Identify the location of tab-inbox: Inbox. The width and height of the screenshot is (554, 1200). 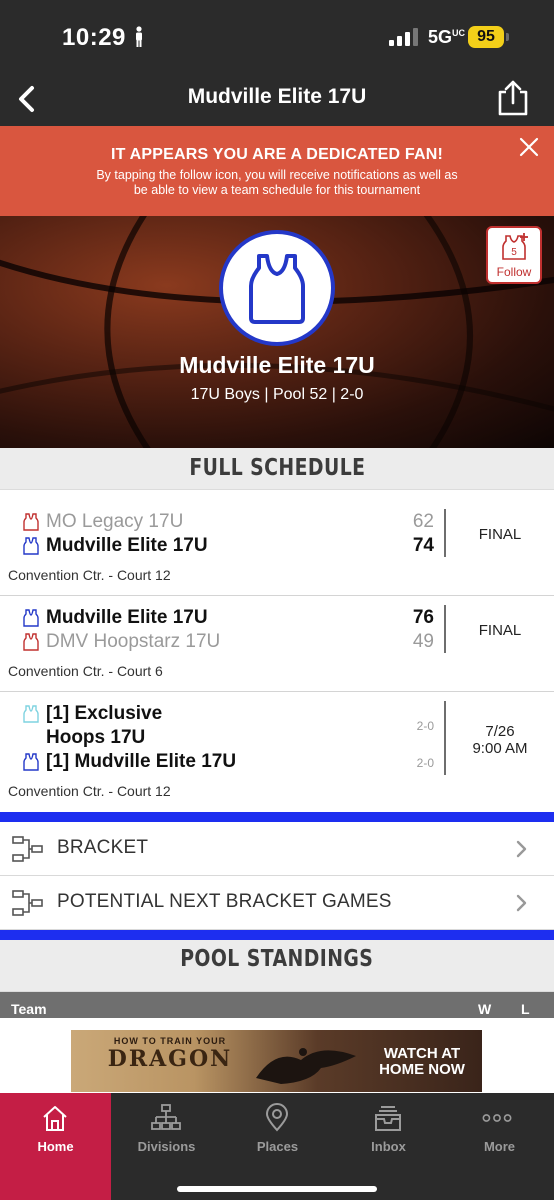
(388, 1129).